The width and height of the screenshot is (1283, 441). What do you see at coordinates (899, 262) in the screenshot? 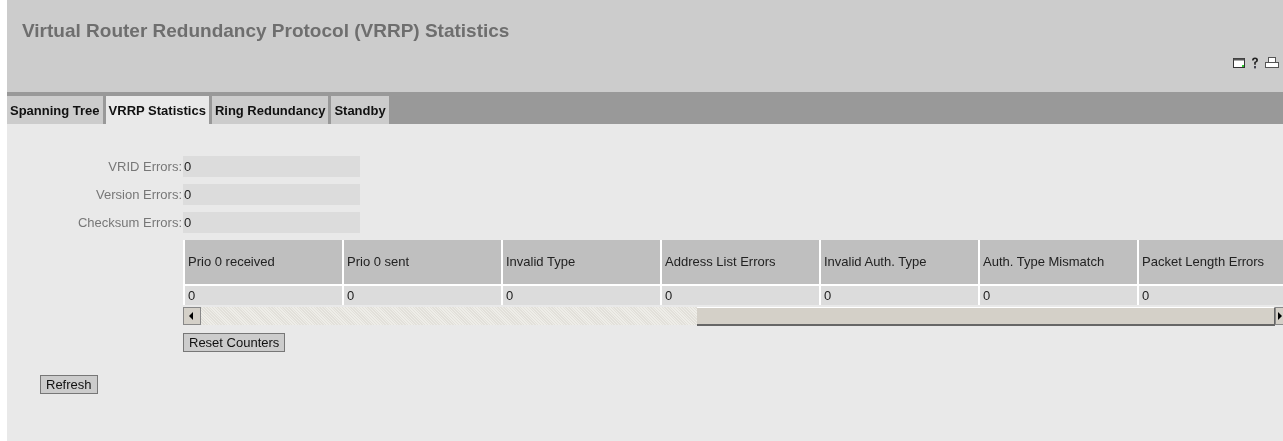
I see `column-header: Invalid Auth. Type` at bounding box center [899, 262].